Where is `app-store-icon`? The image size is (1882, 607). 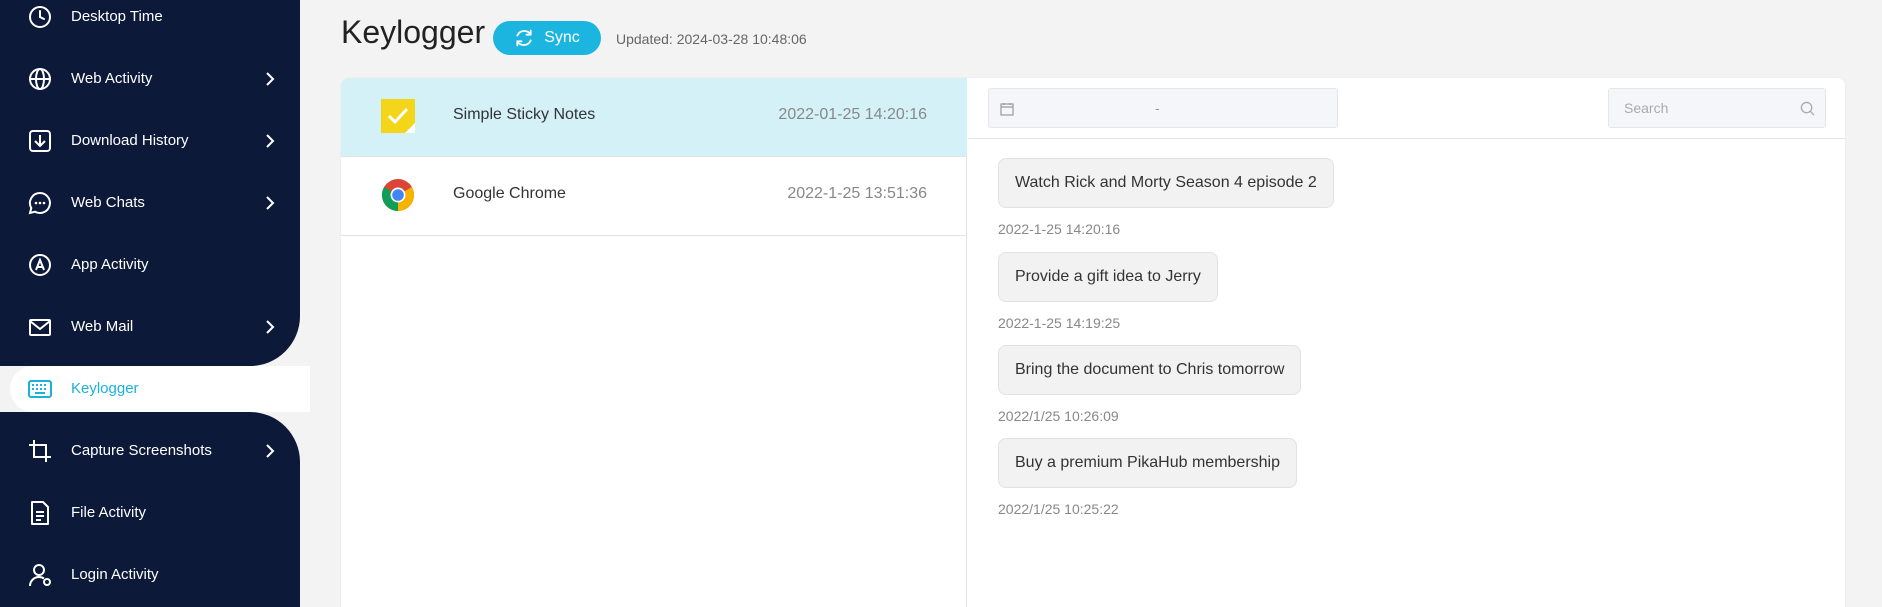
app-store-icon is located at coordinates (40, 265).